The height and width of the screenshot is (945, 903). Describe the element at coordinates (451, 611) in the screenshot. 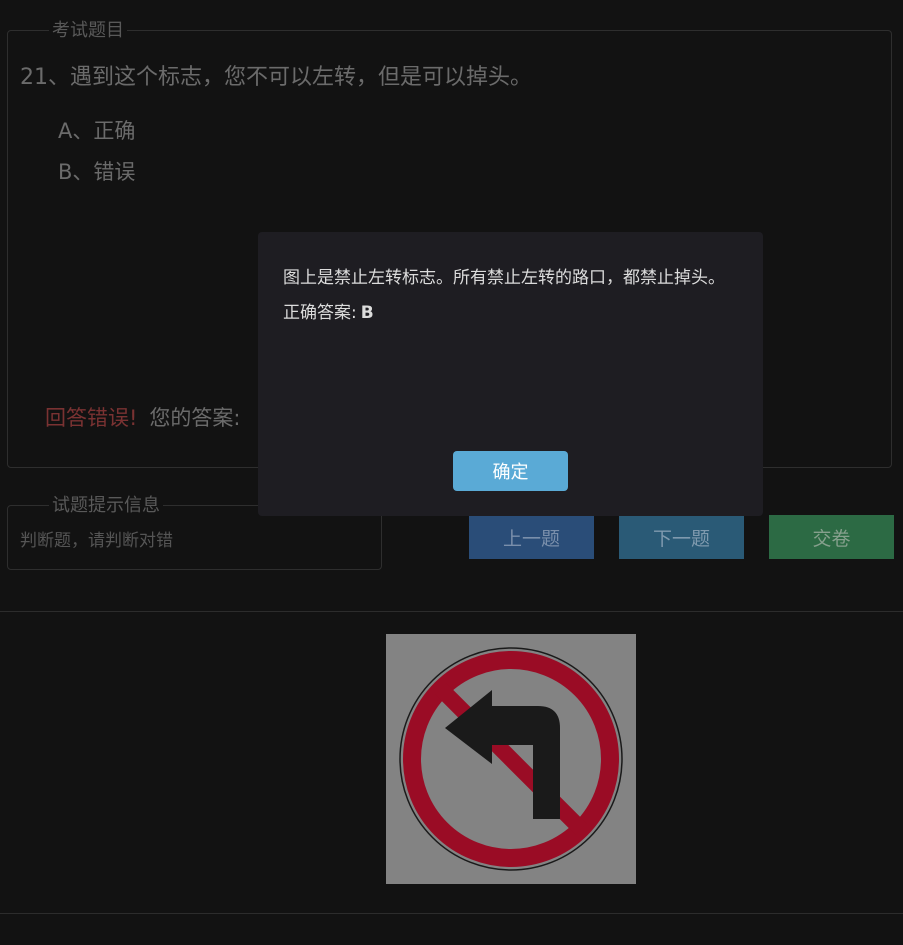

I see `divider-top` at that location.